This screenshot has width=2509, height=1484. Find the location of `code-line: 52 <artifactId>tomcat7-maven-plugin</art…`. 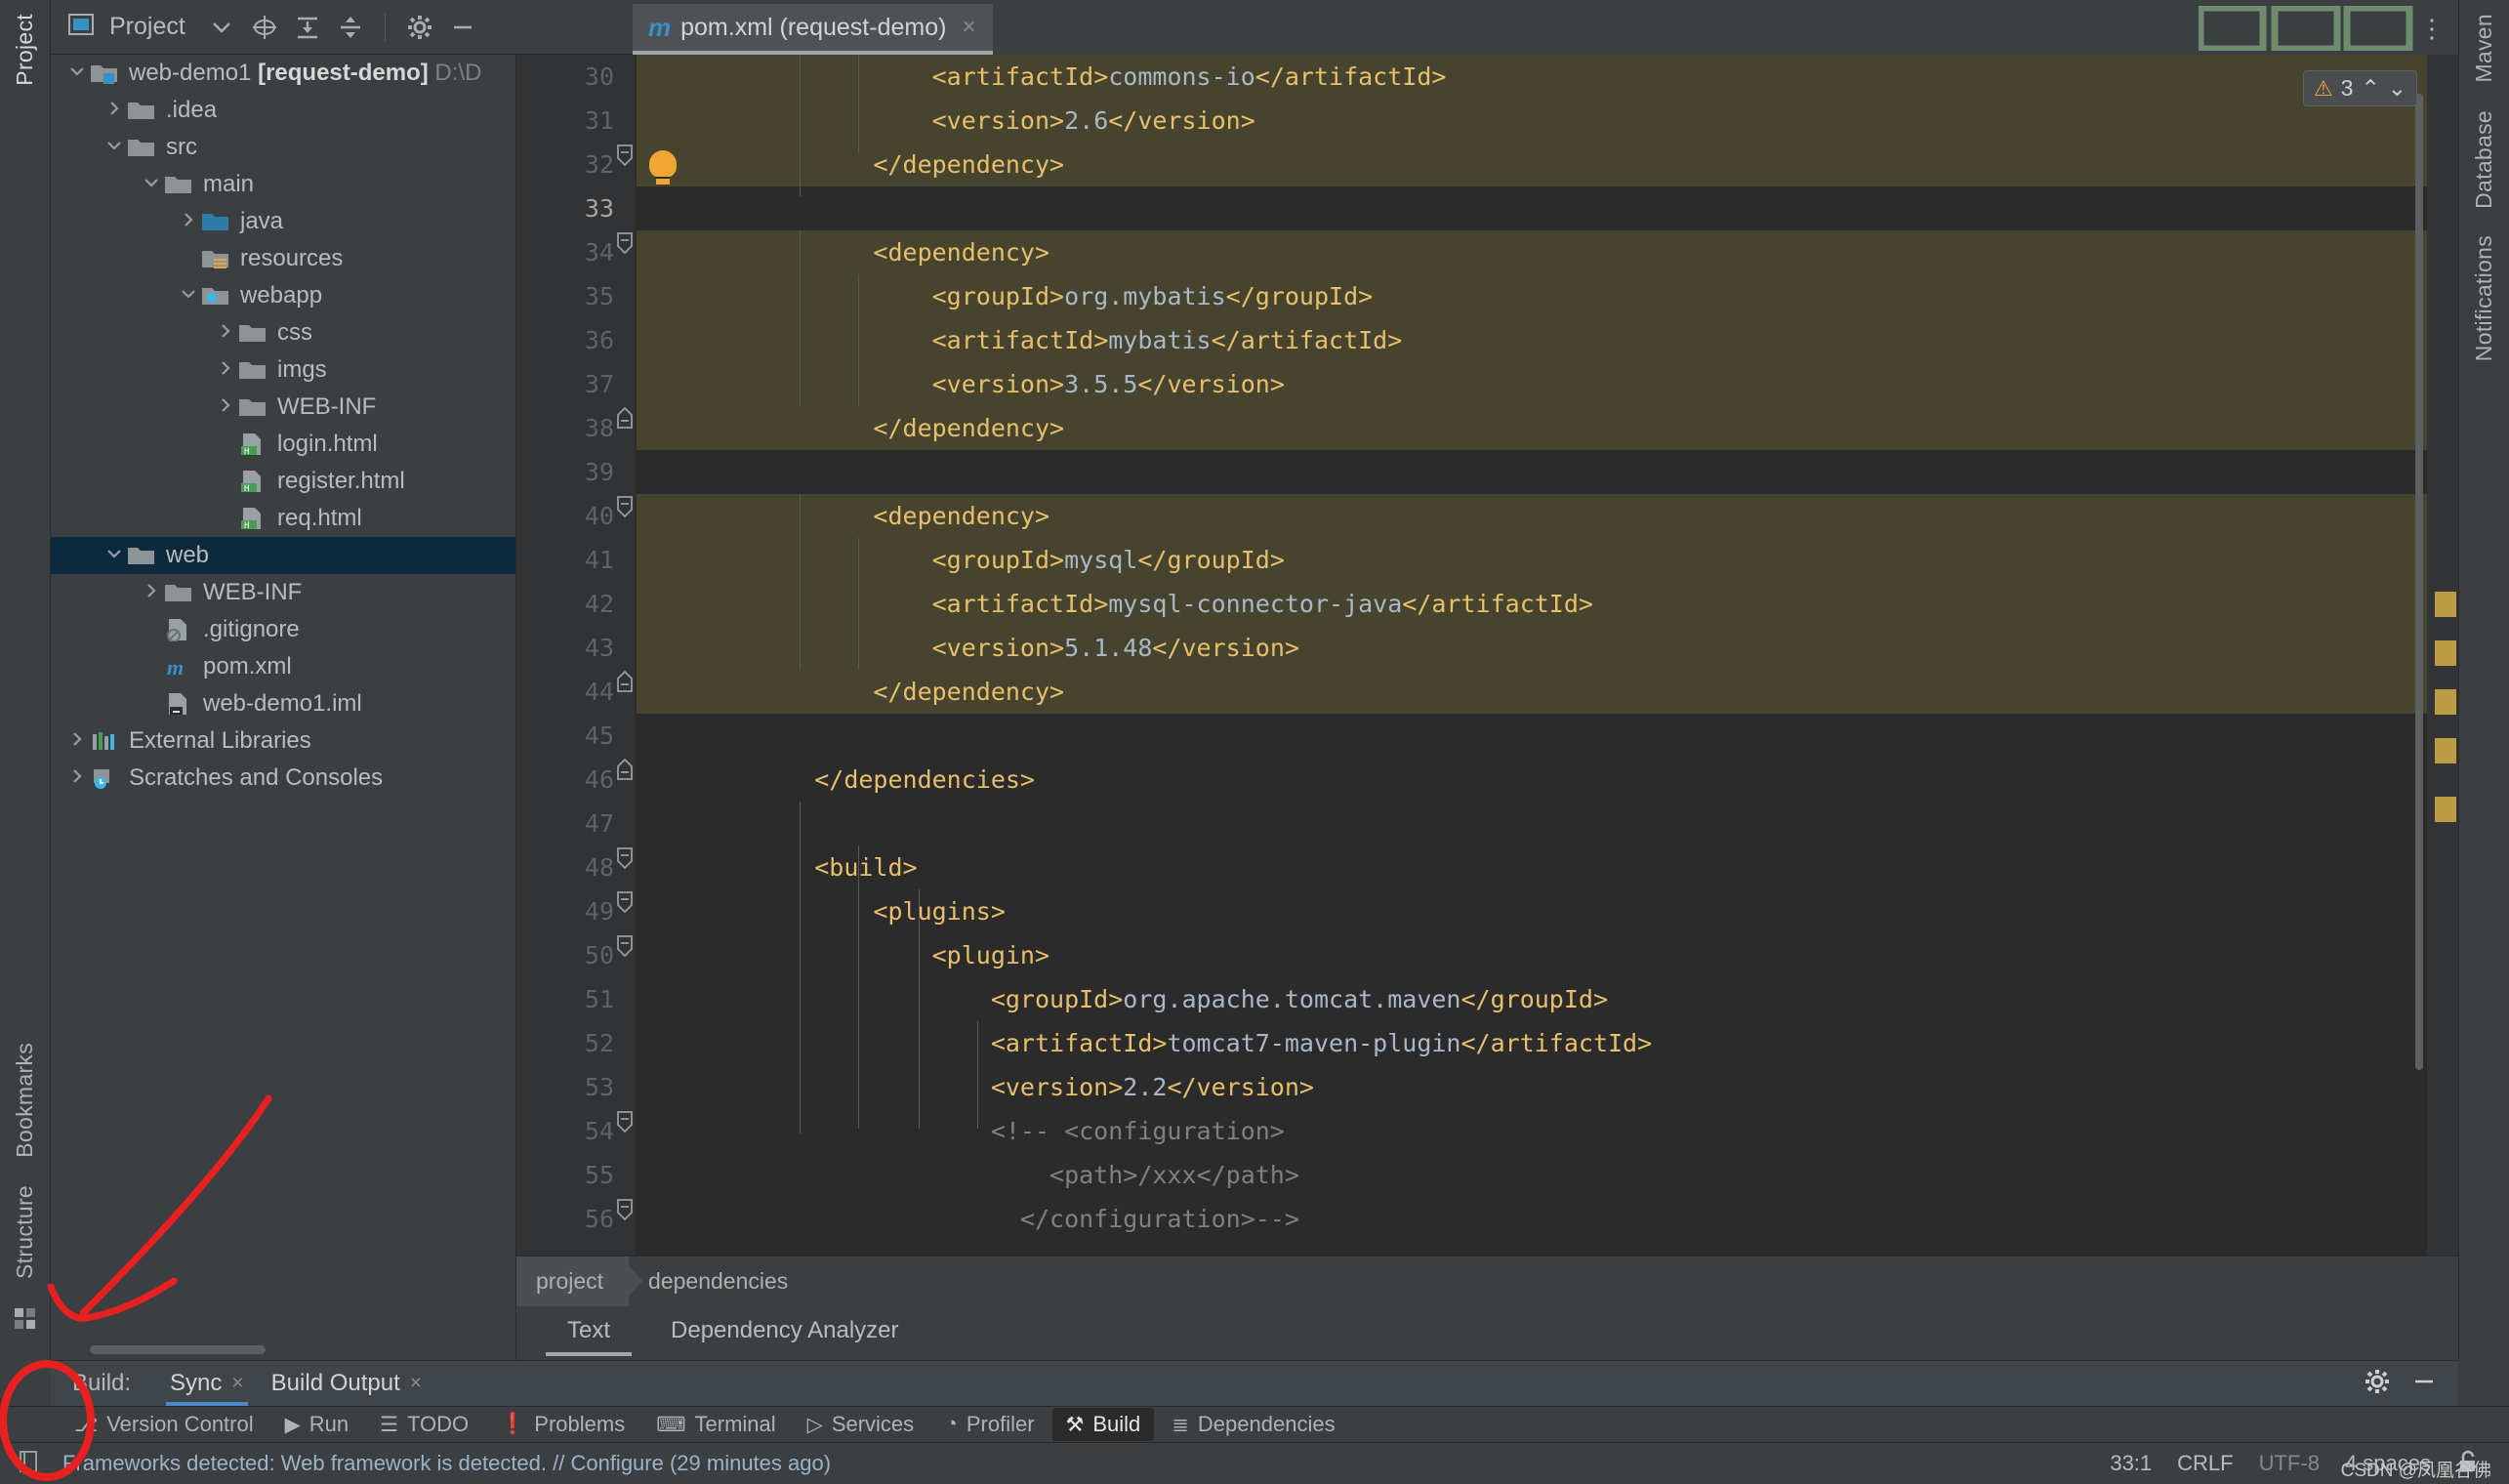

code-line: 52 <artifactId>tomcat7-maven-plugin</art… is located at coordinates (1487, 1043).